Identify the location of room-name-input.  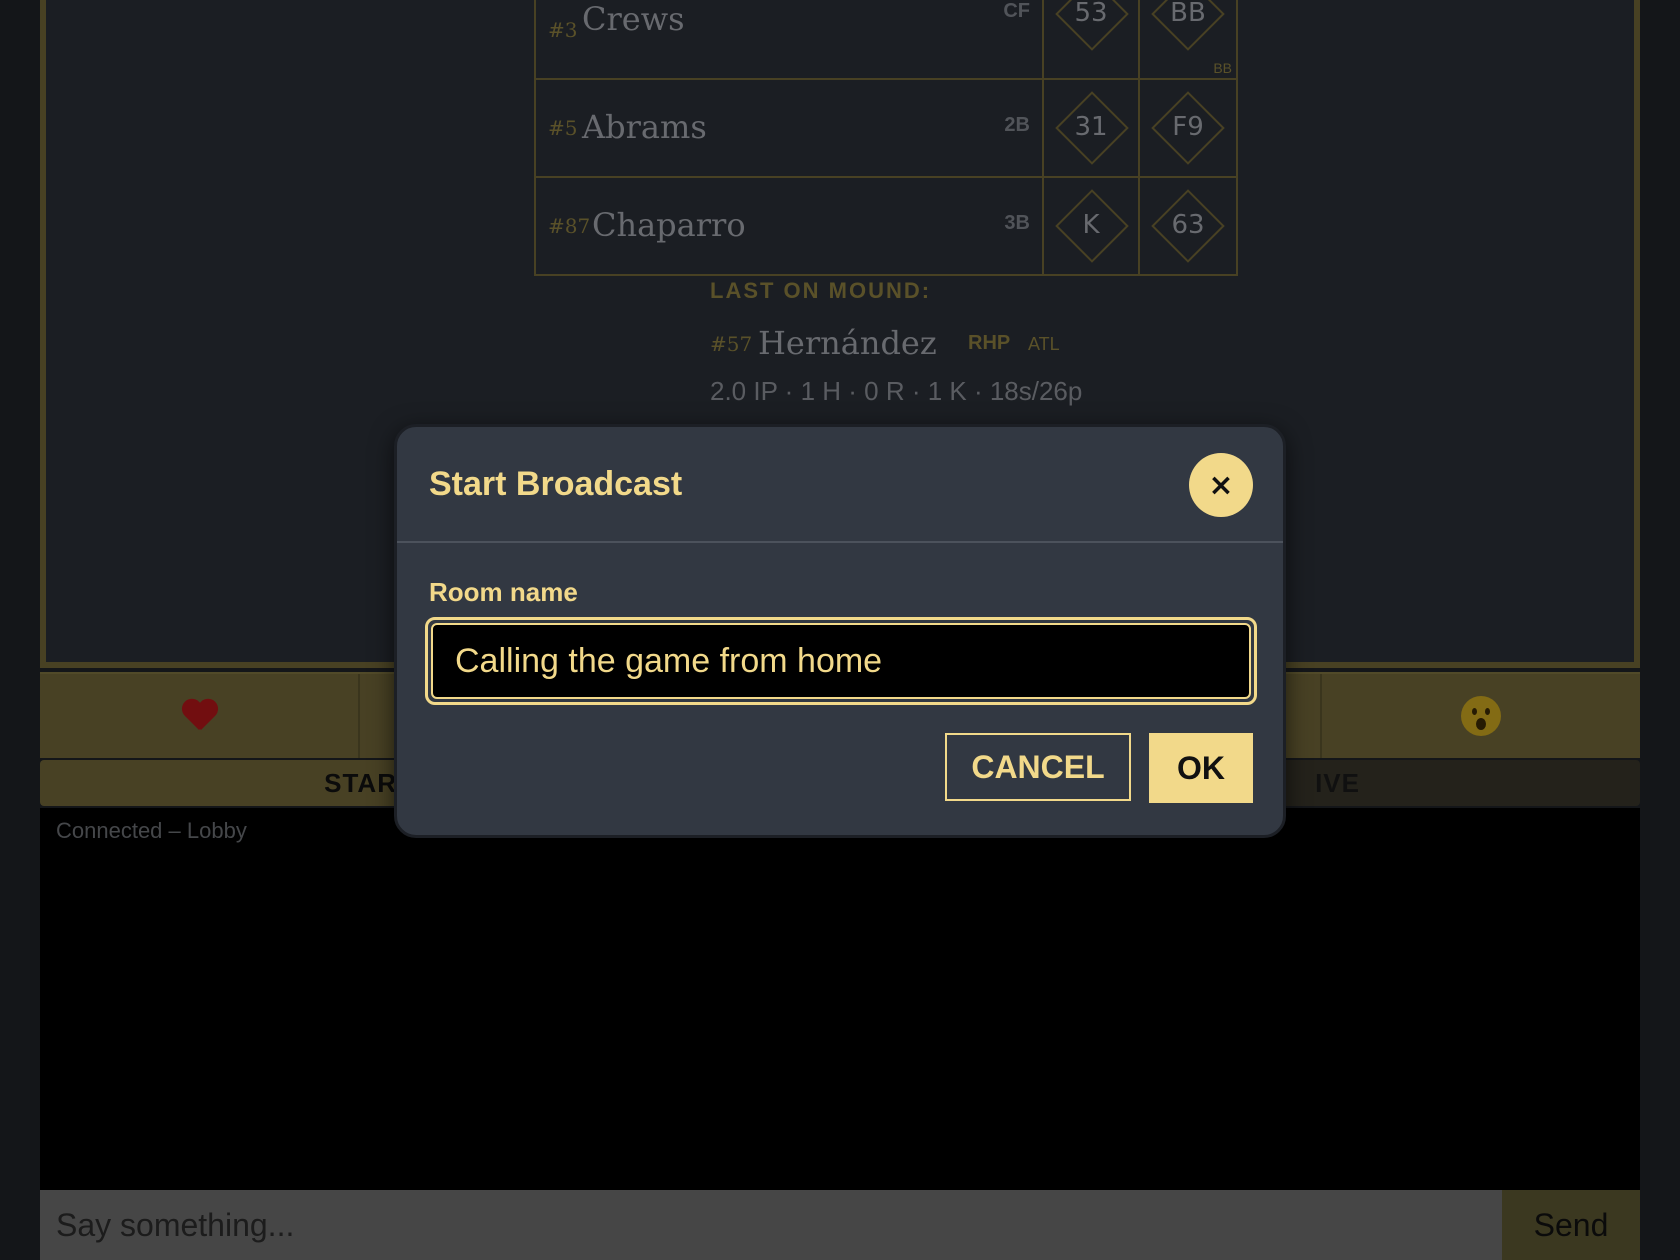
(841, 661).